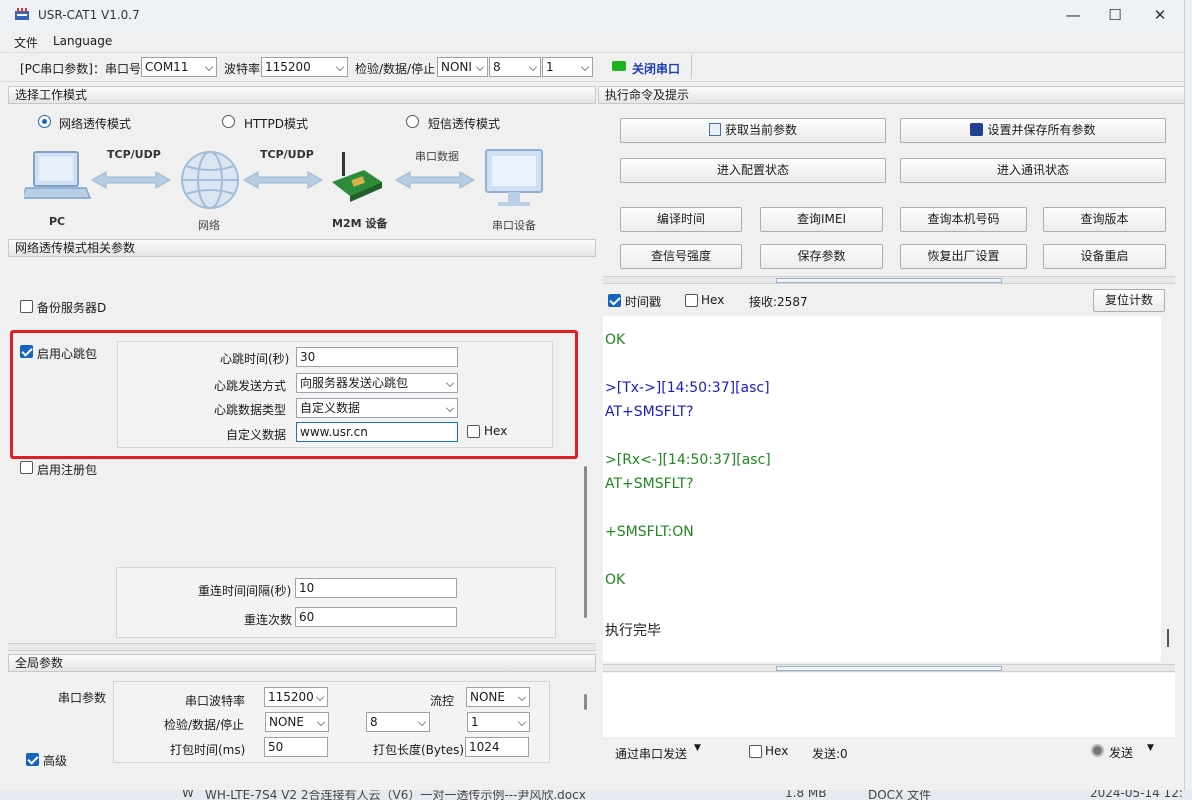  I want to click on send-hex-checkbox, so click(755, 751).